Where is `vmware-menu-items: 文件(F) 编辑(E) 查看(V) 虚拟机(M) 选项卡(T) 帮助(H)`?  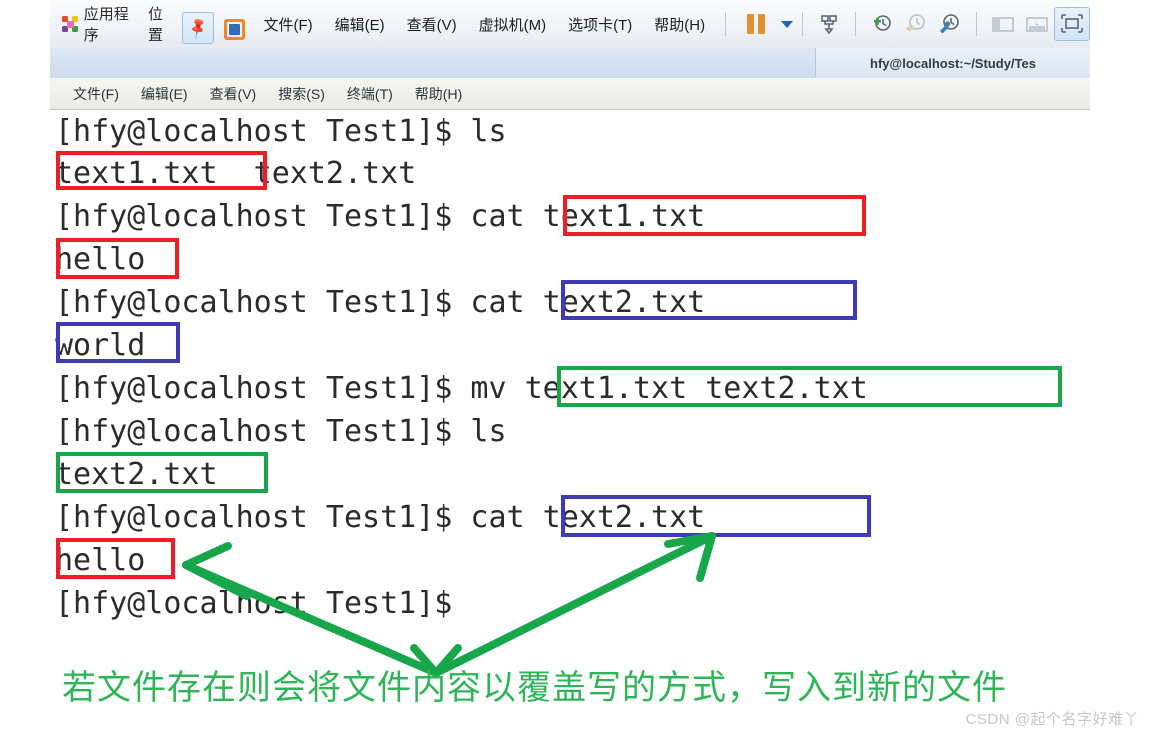 vmware-menu-items: 文件(F) 编辑(E) 查看(V) 虚拟机(M) 选项卡(T) 帮助(H) is located at coordinates (484, 24).